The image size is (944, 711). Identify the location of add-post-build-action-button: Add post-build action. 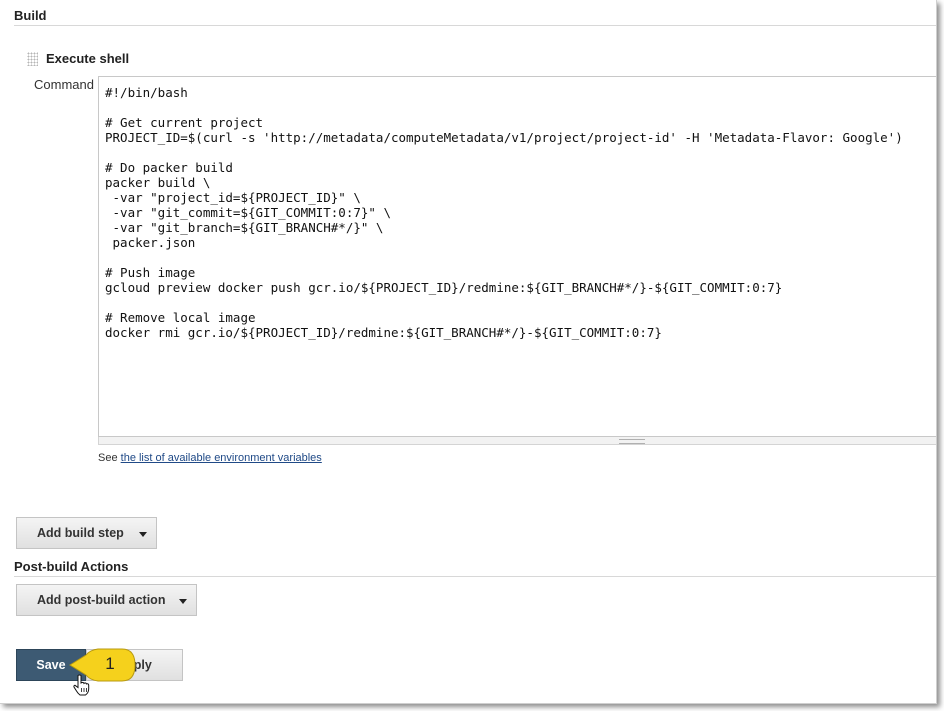
(106, 600).